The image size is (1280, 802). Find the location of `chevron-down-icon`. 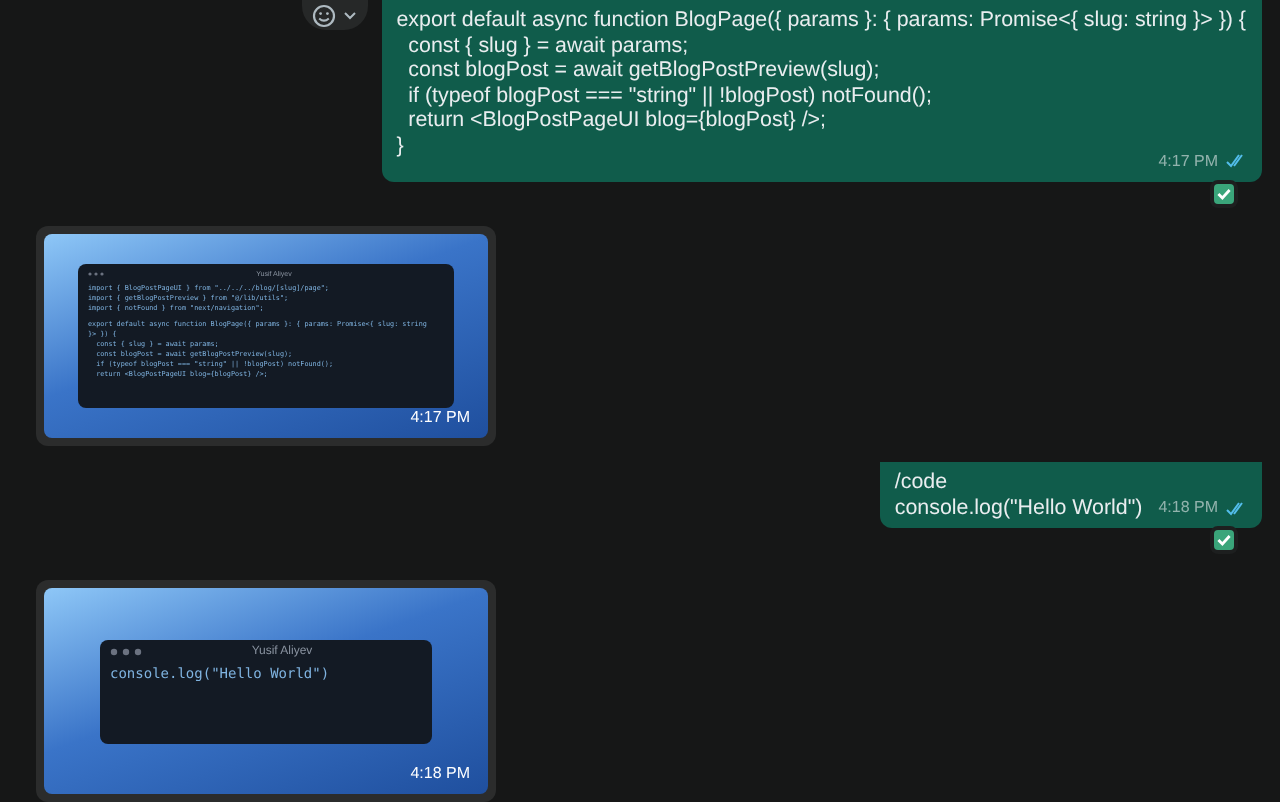

chevron-down-icon is located at coordinates (350, 15).